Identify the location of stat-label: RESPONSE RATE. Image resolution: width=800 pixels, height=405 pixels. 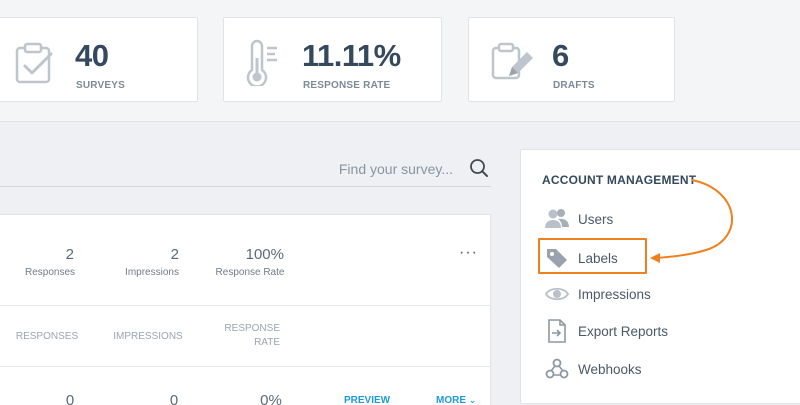
(347, 85).